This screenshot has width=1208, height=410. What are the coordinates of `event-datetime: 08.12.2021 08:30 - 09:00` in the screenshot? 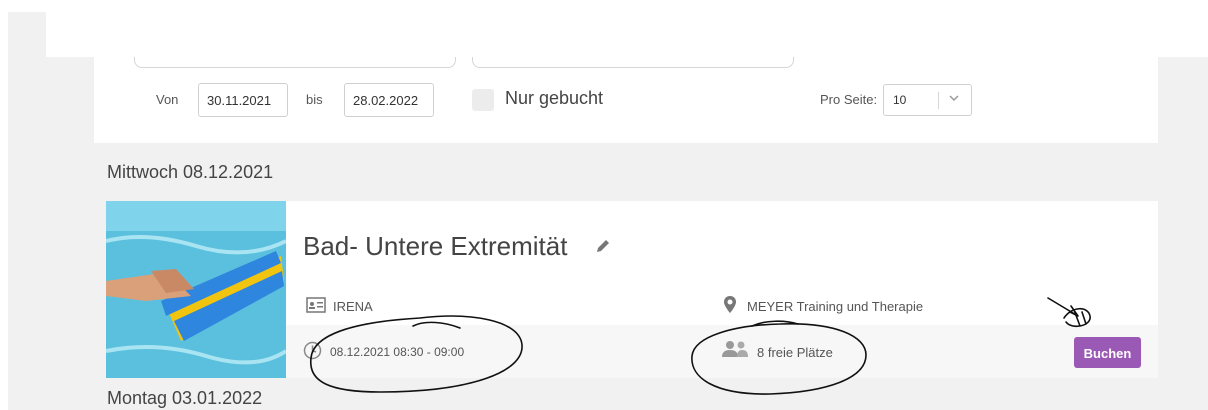 It's located at (397, 352).